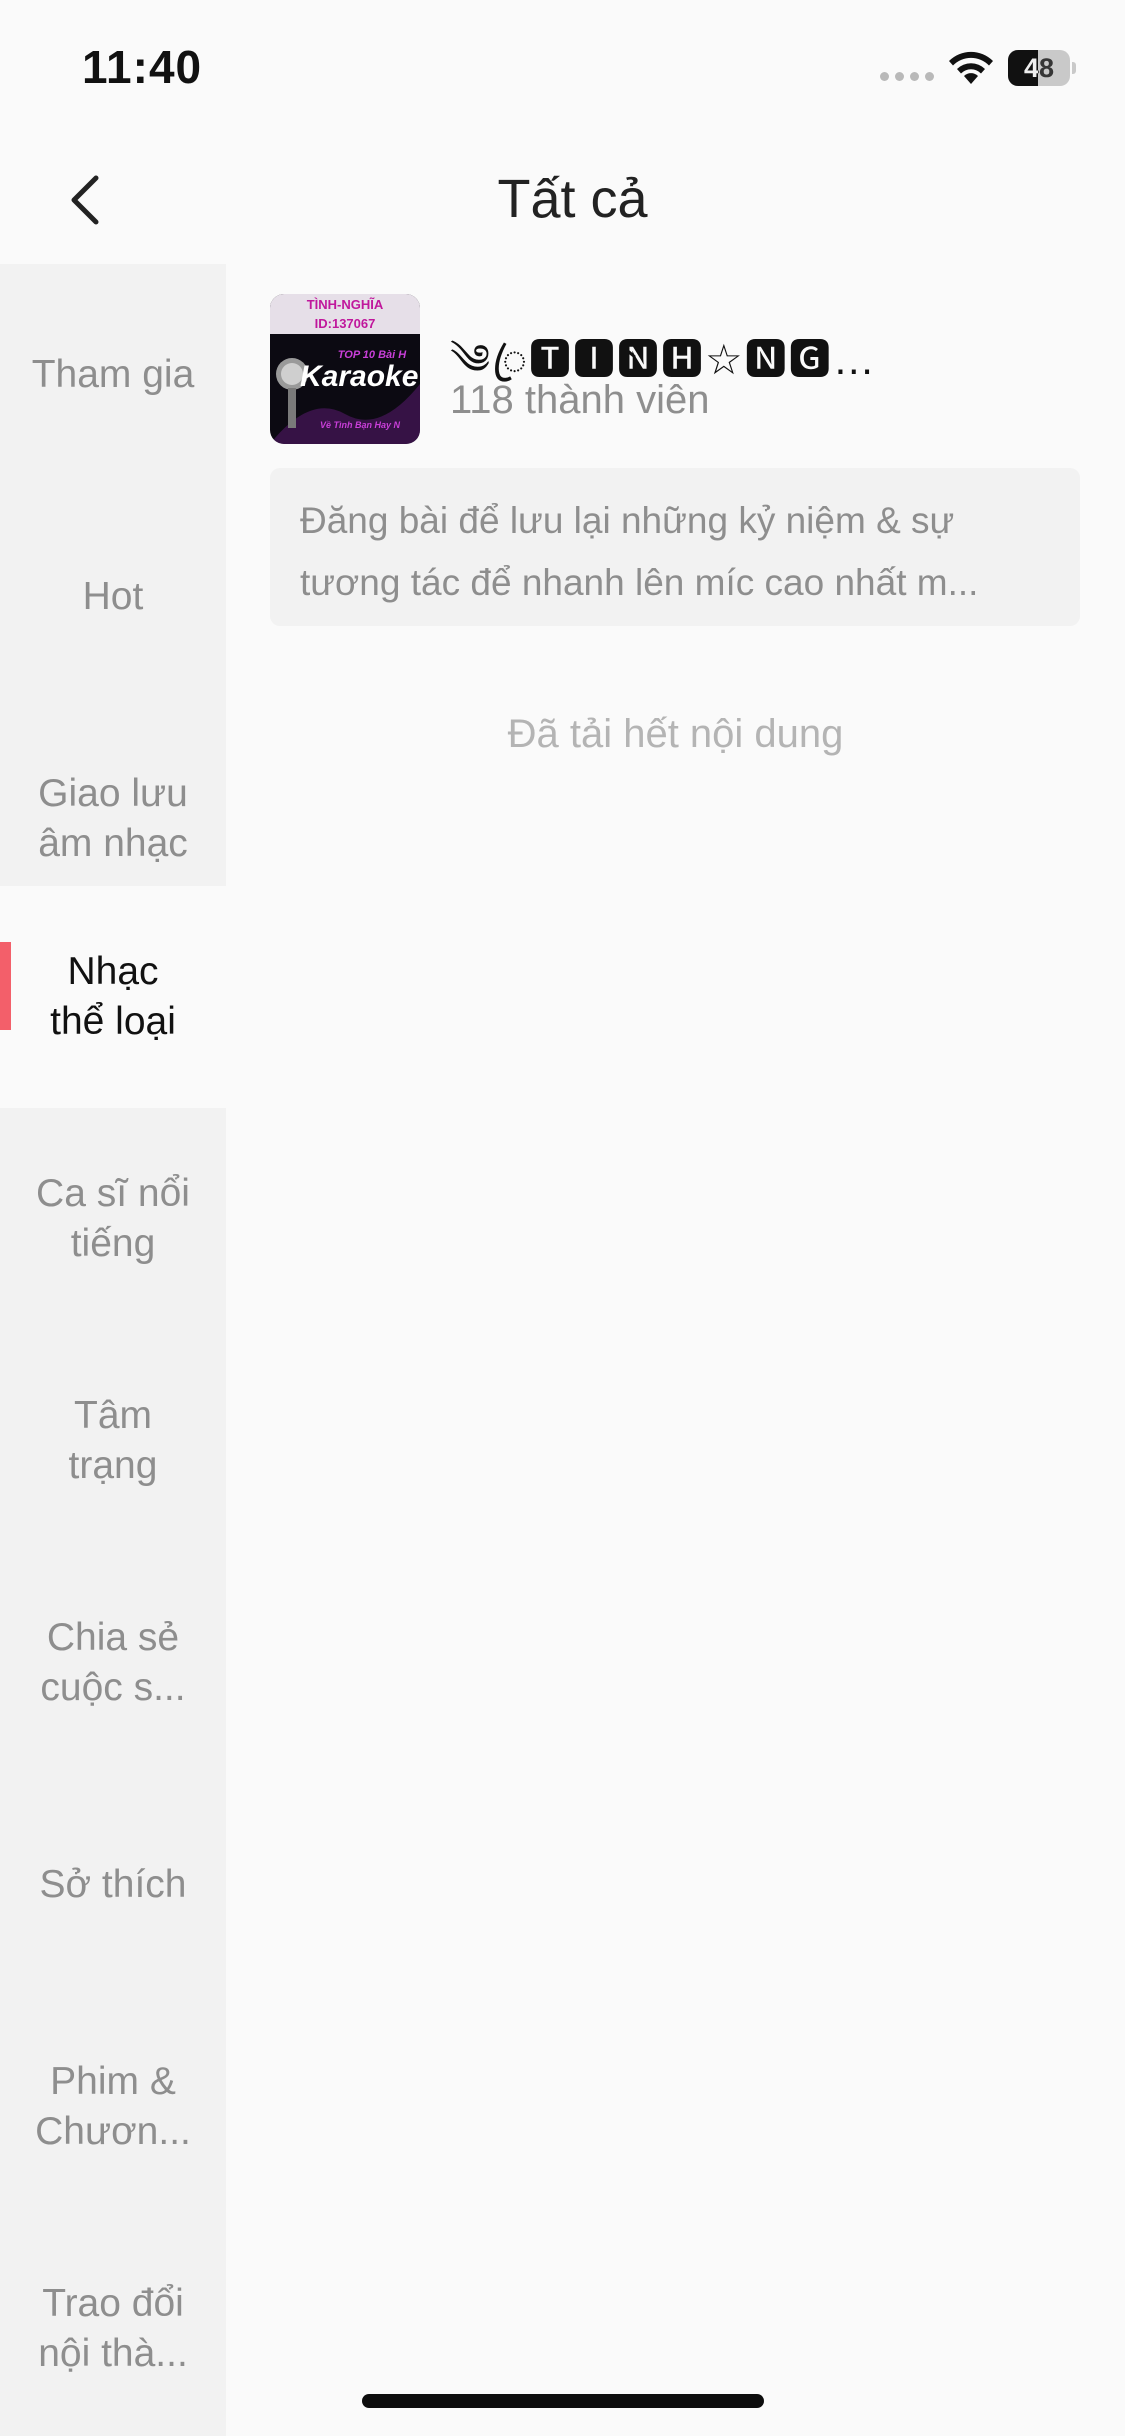 The height and width of the screenshot is (2436, 1125). I want to click on status-time: 11:40, so click(142, 67).